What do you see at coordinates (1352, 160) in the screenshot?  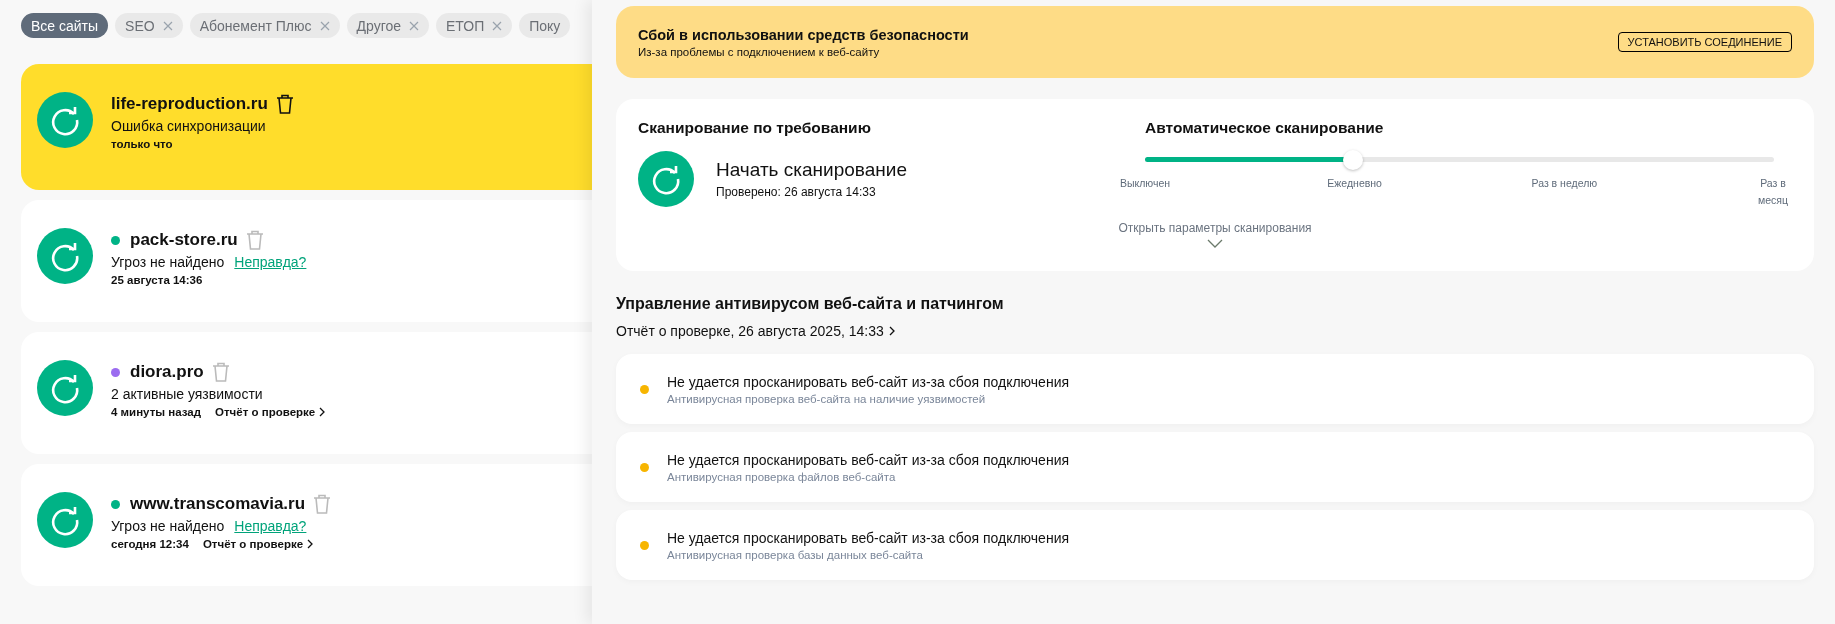 I see `slider-thumb` at bounding box center [1352, 160].